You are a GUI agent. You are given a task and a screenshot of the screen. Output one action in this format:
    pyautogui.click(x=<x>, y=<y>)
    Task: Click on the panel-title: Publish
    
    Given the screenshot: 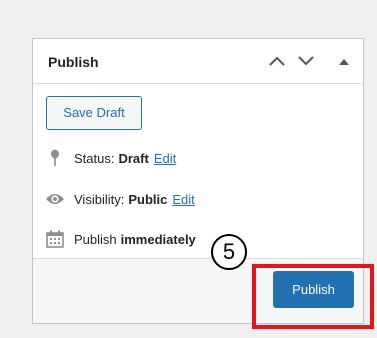 What is the action you would take?
    pyautogui.click(x=73, y=62)
    